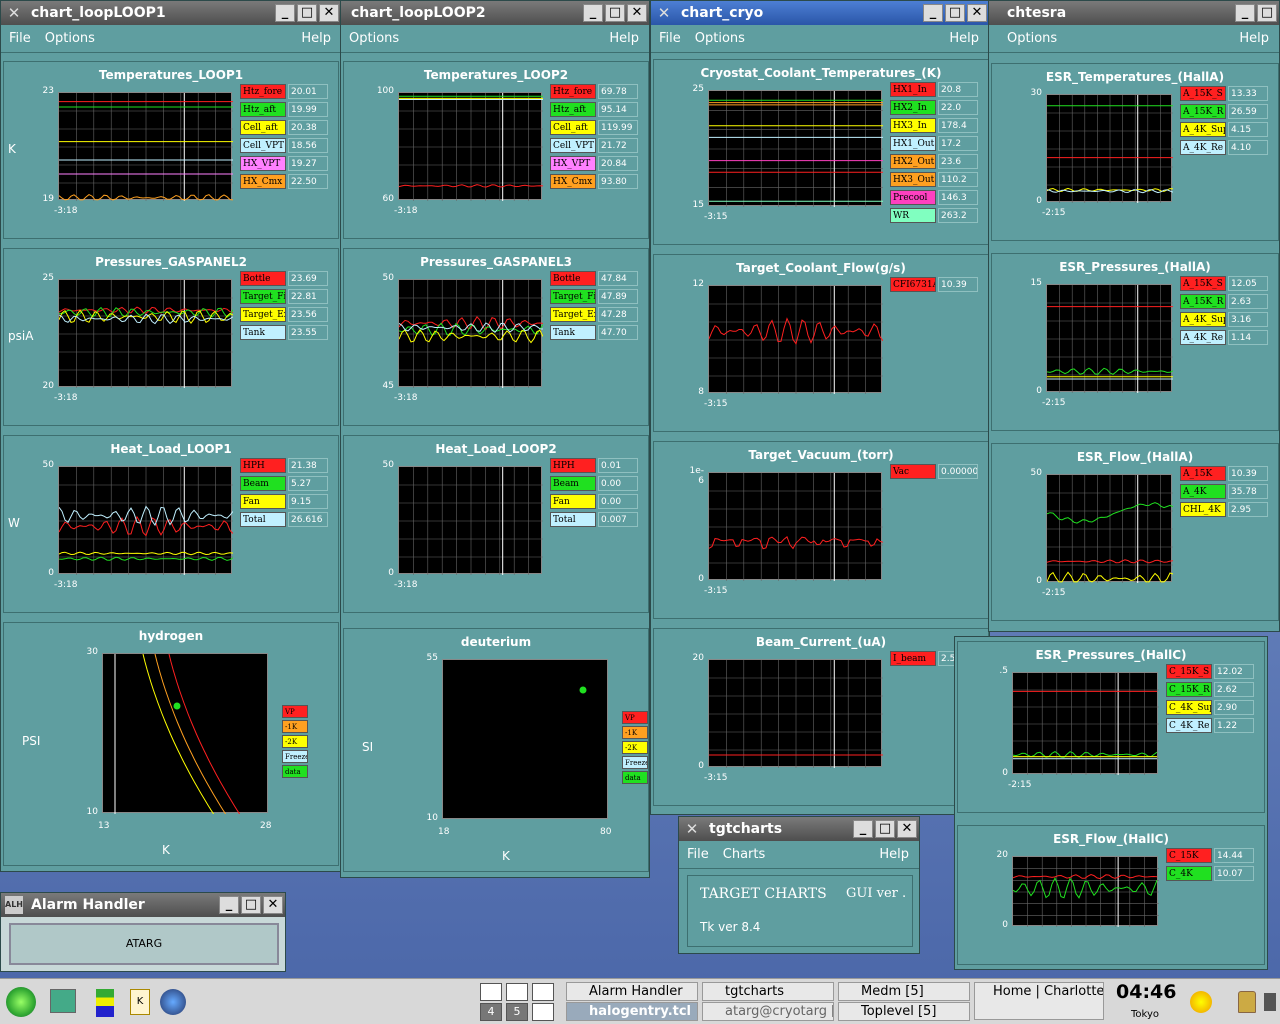 The width and height of the screenshot is (1280, 1024). I want to click on legend-label: Target_Ex, so click(573, 314).